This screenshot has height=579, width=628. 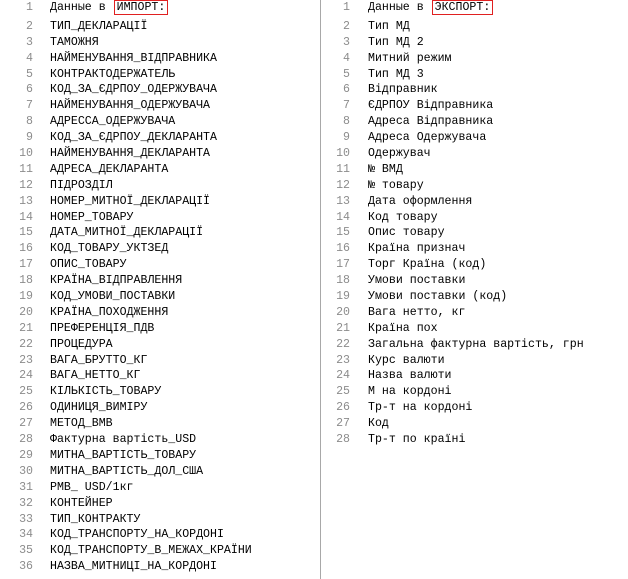 What do you see at coordinates (160, 75) in the screenshot?
I see `import-line: 5 КОНТРАКТОДЕРЖАТЕЛЬ` at bounding box center [160, 75].